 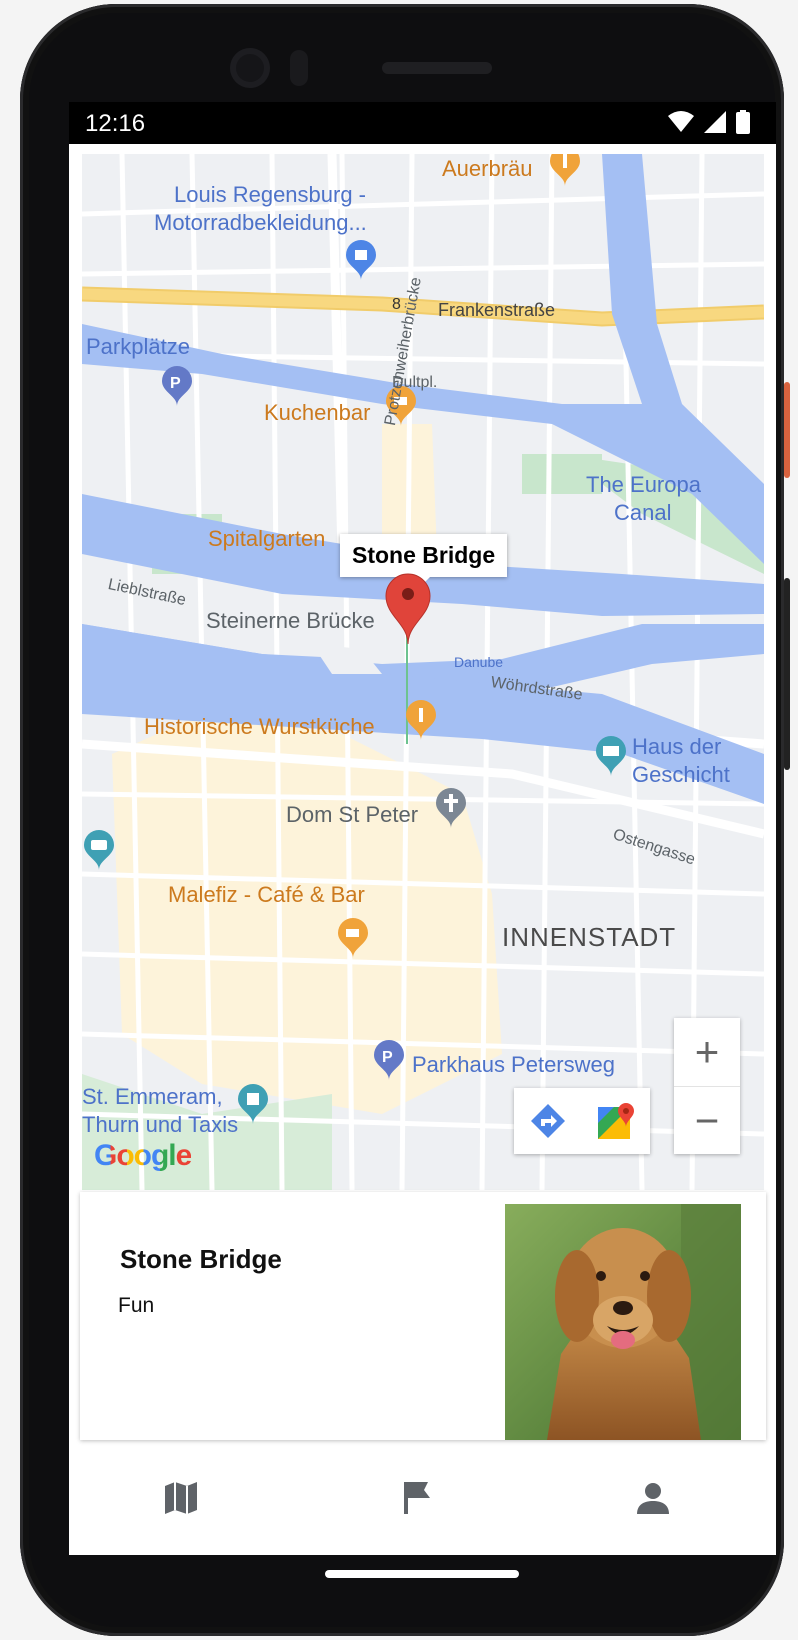 I want to click on map-label-parkplatze: Parkplätze, so click(x=138, y=346).